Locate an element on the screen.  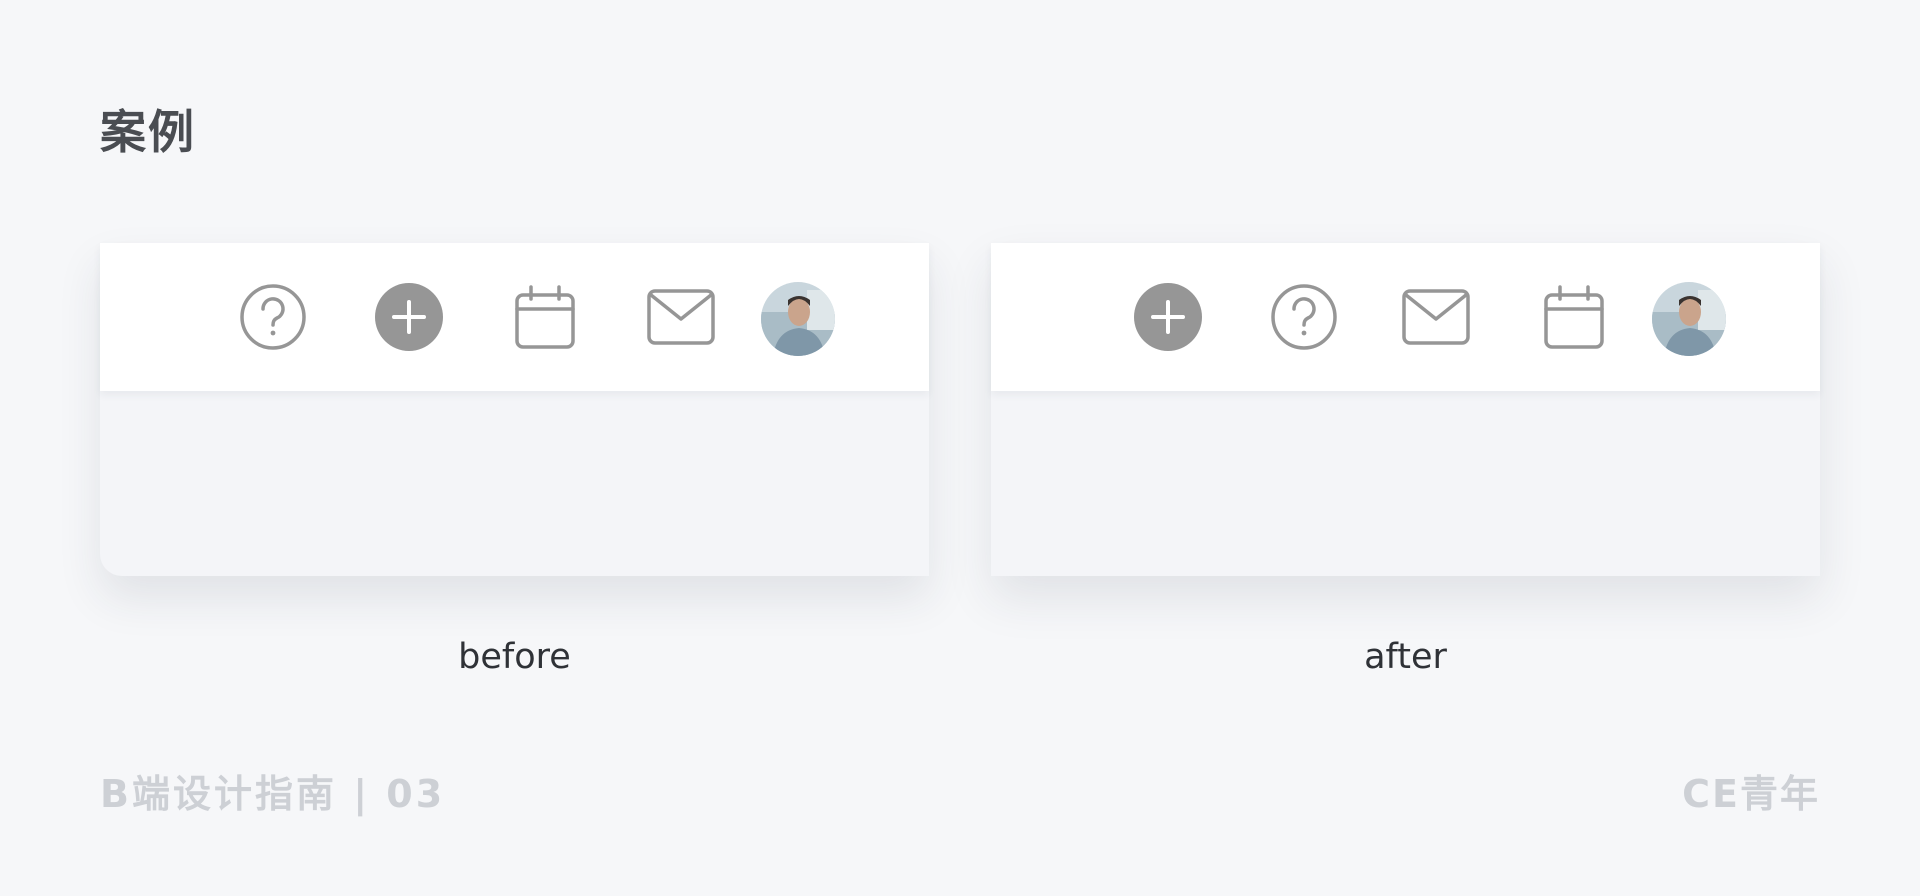
after-header-bar is located at coordinates (1405, 317).